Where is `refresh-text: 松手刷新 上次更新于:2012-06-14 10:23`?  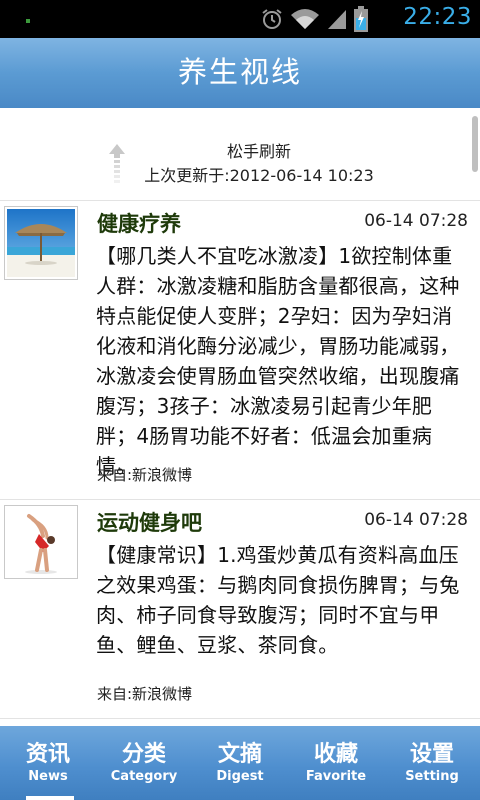 refresh-text: 松手刷新 上次更新于:2012-06-14 10:23 is located at coordinates (240, 164).